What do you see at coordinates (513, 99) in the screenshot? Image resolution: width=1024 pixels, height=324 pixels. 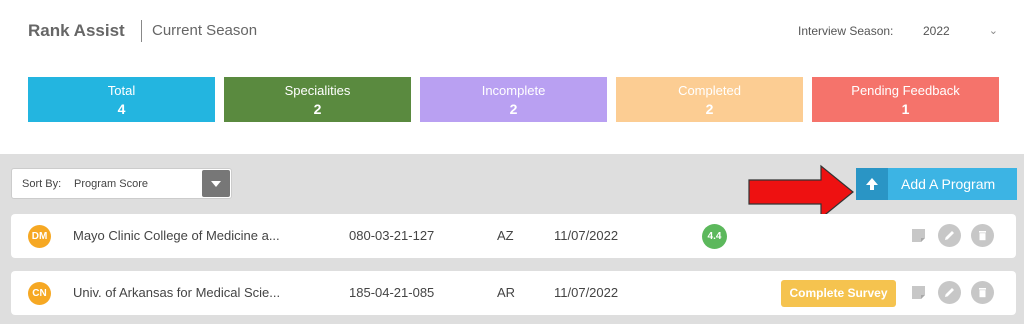 I see `stat-card-incomplete: Incomplete 2` at bounding box center [513, 99].